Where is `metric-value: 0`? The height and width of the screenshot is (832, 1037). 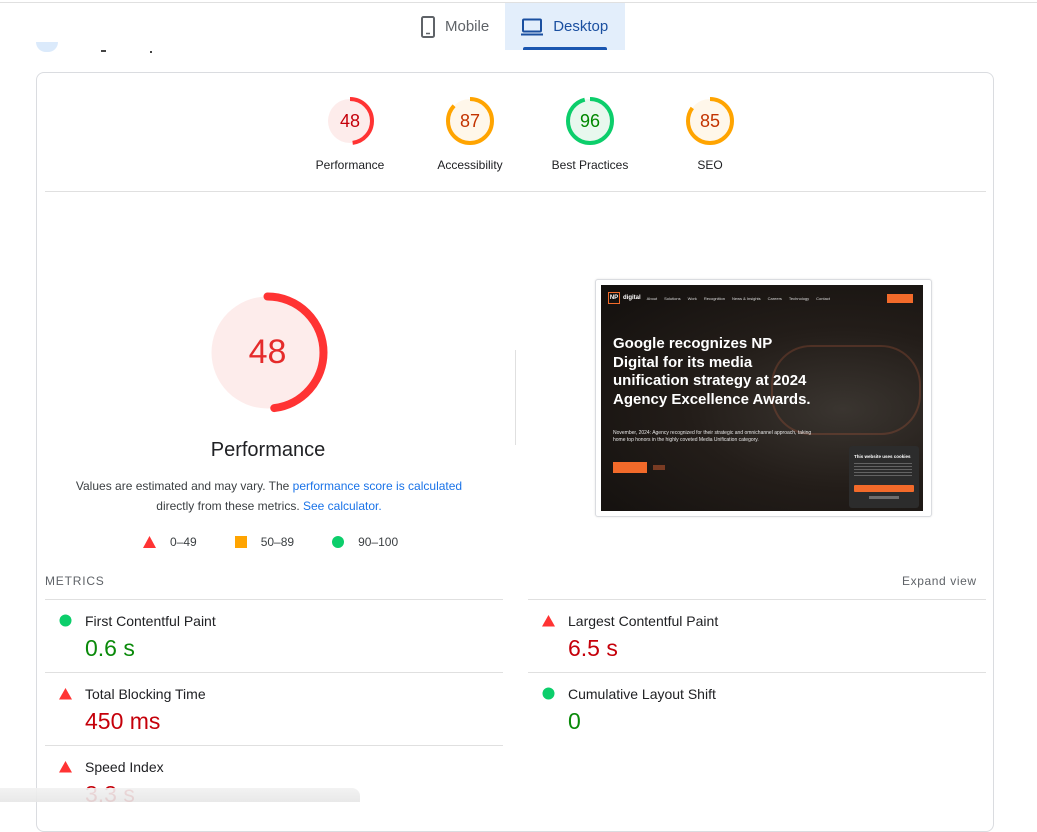
metric-value: 0 is located at coordinates (574, 721).